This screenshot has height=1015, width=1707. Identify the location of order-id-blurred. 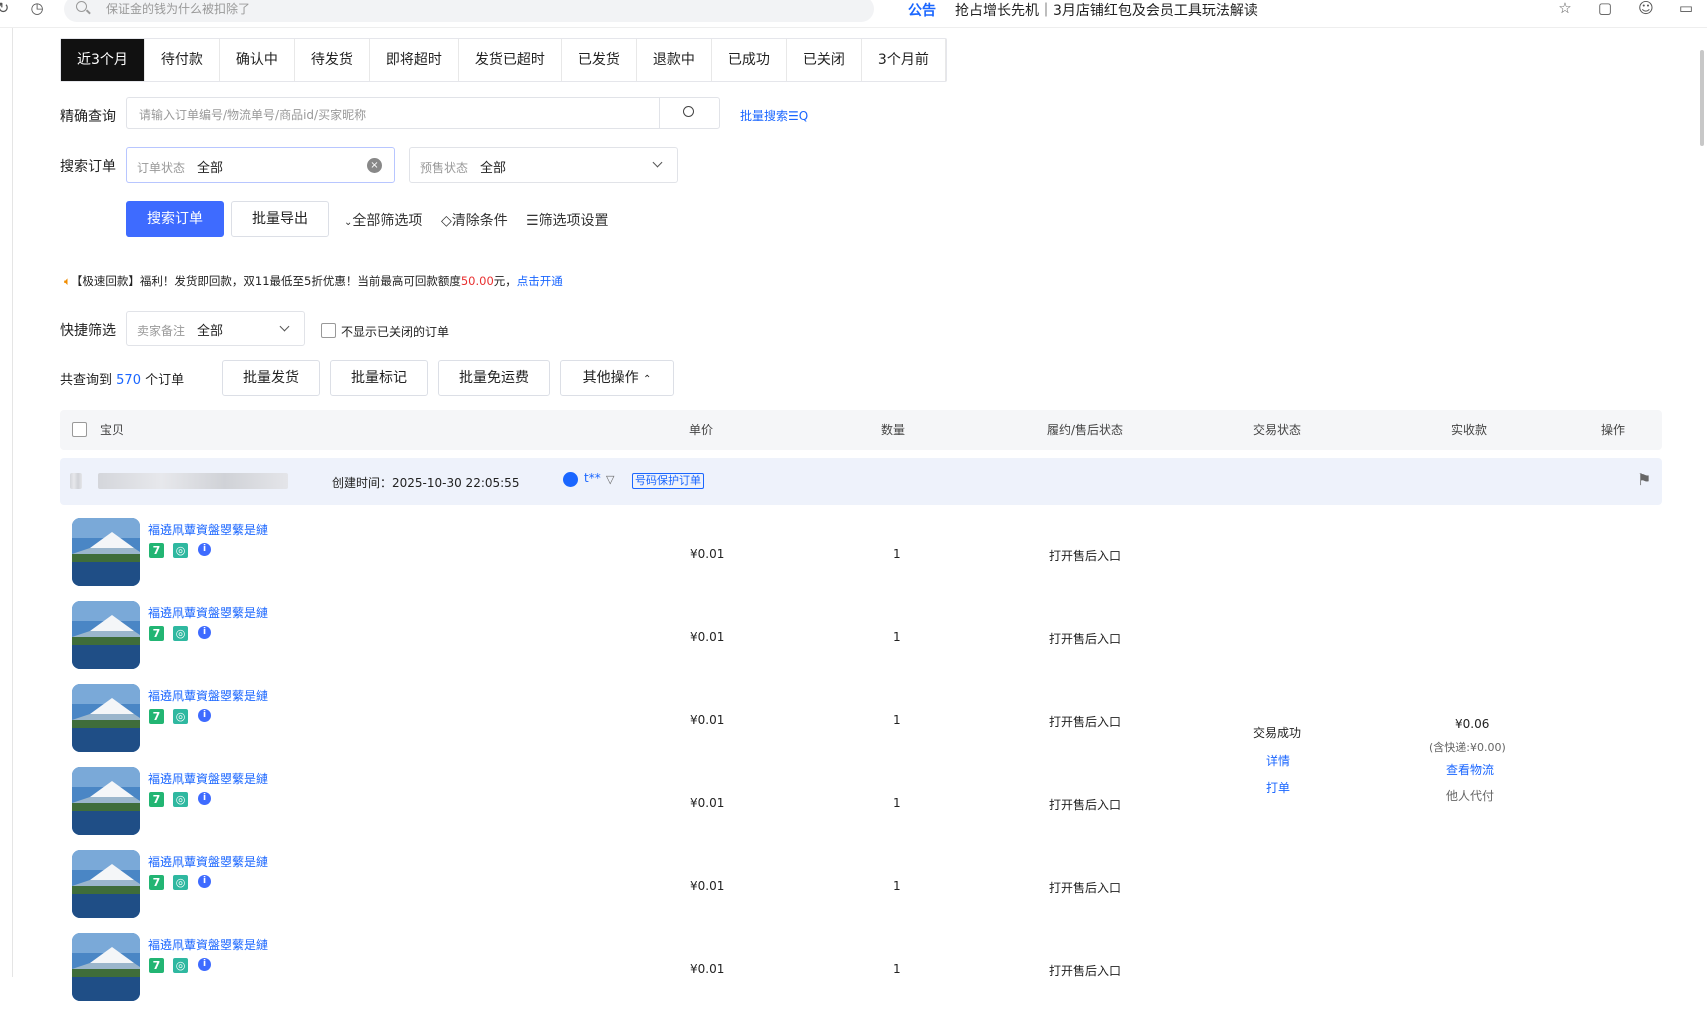
(193, 481).